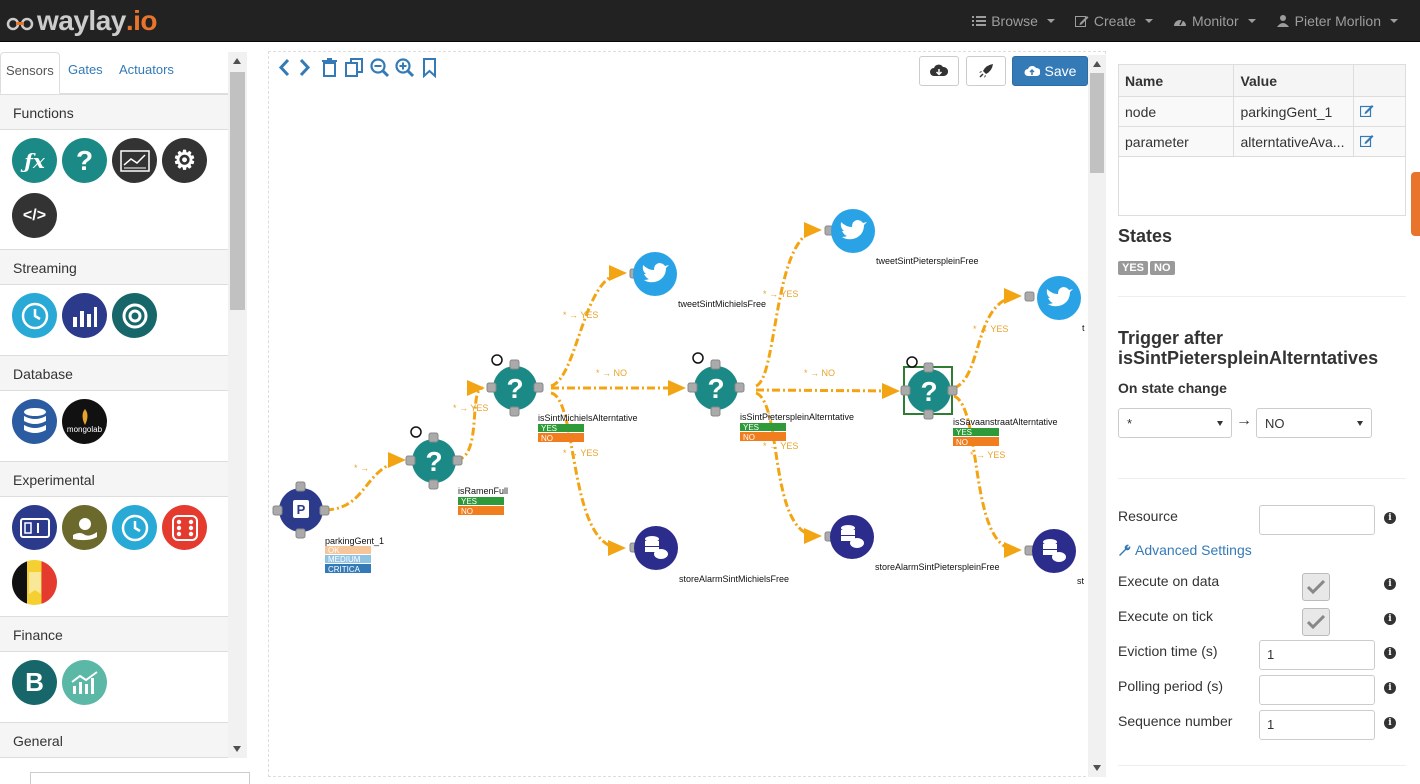 The width and height of the screenshot is (1420, 784). What do you see at coordinates (1175, 423) in the screenshot?
I see `from-state-select: *` at bounding box center [1175, 423].